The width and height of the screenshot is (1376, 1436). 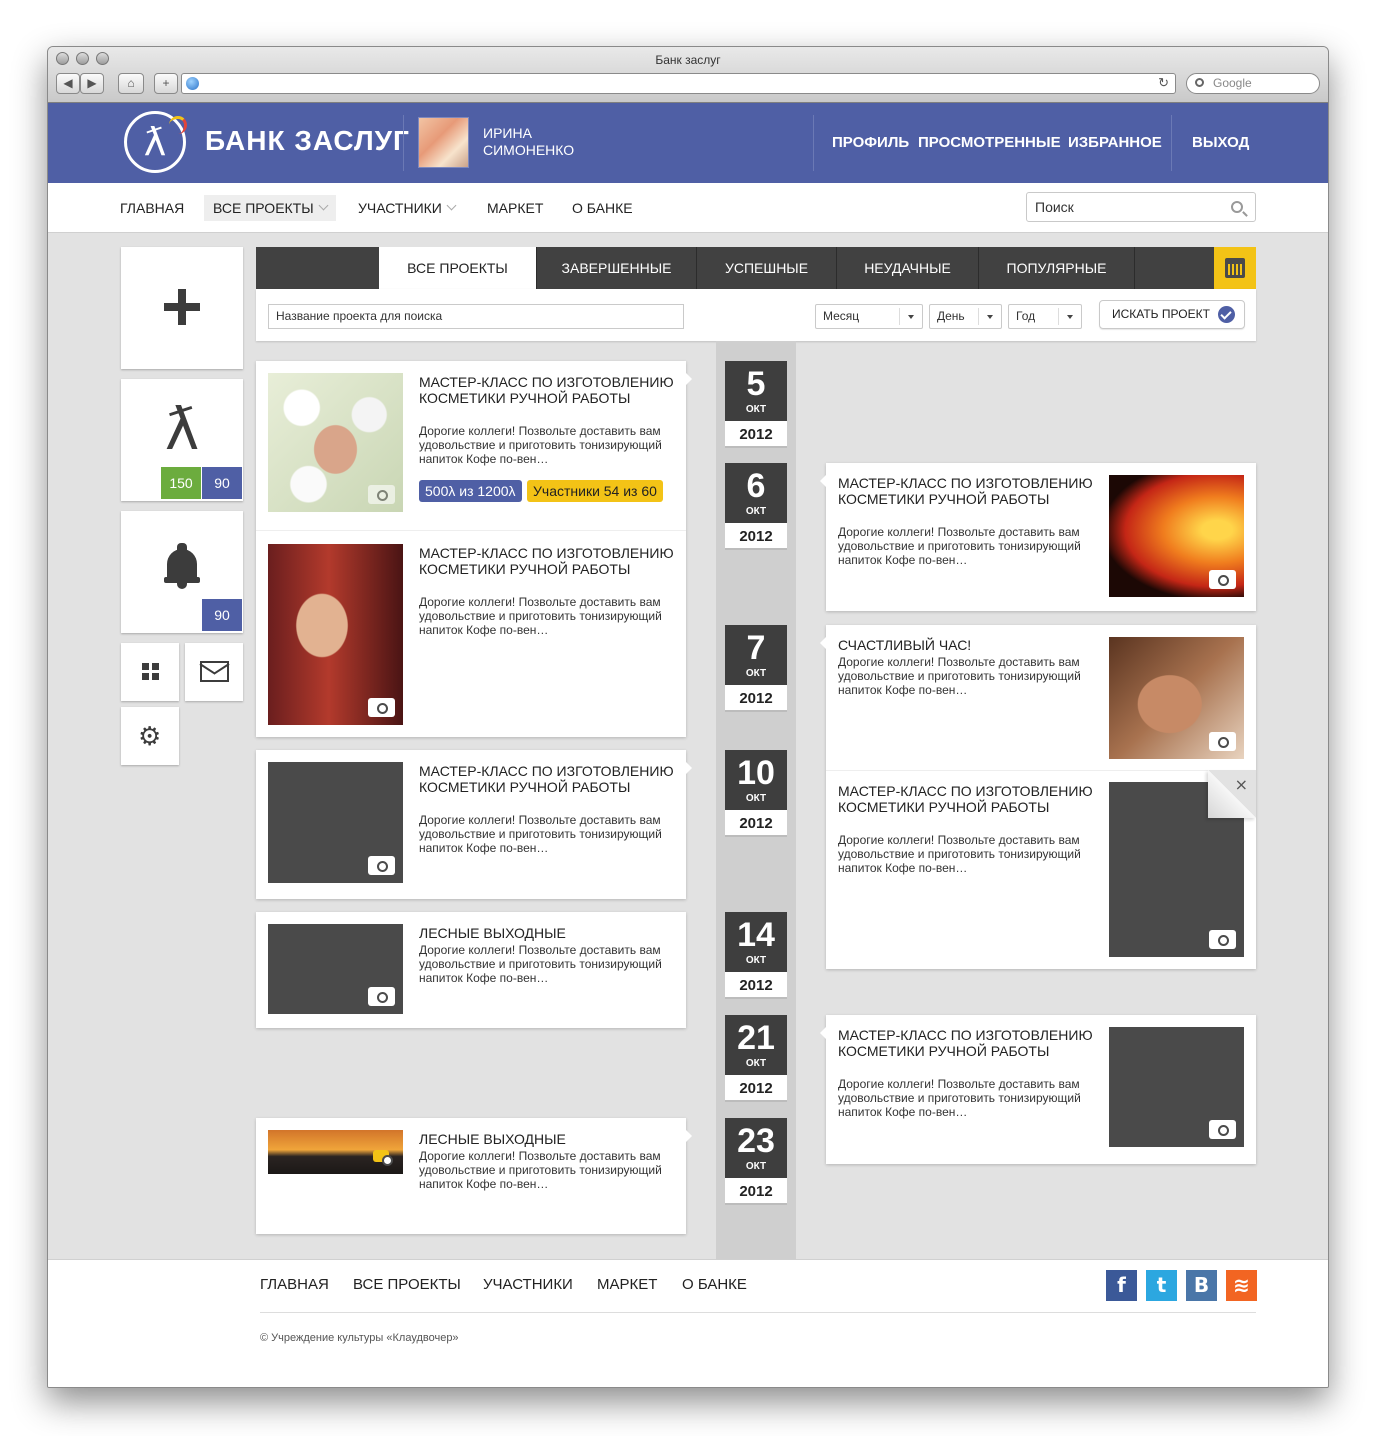 I want to click on forward-button: ▶, so click(x=92, y=83).